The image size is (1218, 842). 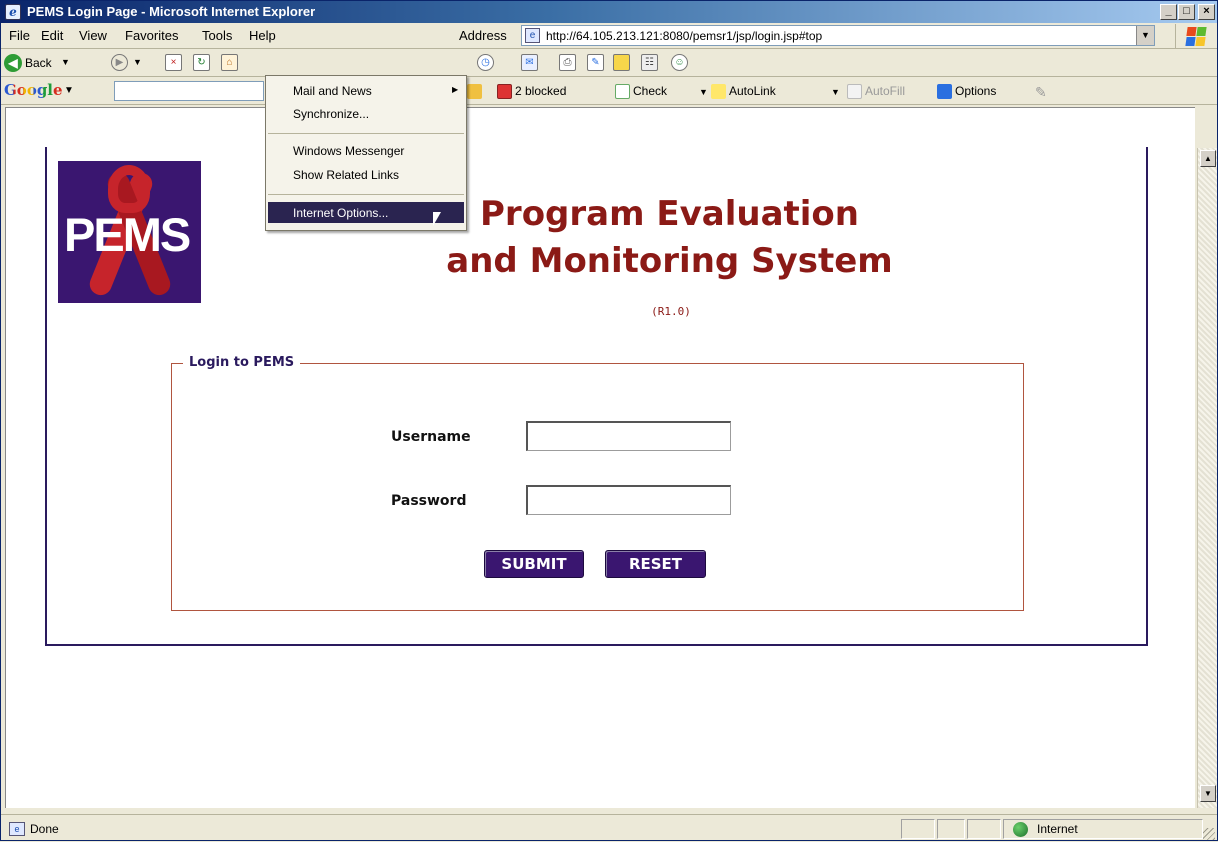 I want to click on maximize-button: □, so click(x=1186, y=12).